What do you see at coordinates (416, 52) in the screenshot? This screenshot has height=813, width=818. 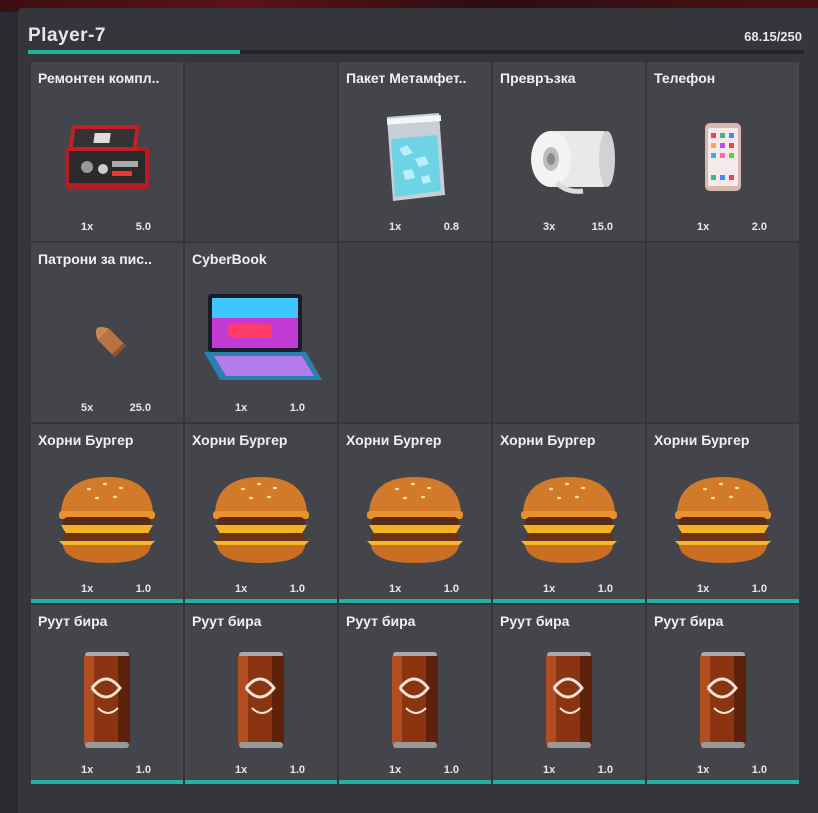 I see `weight-bar` at bounding box center [416, 52].